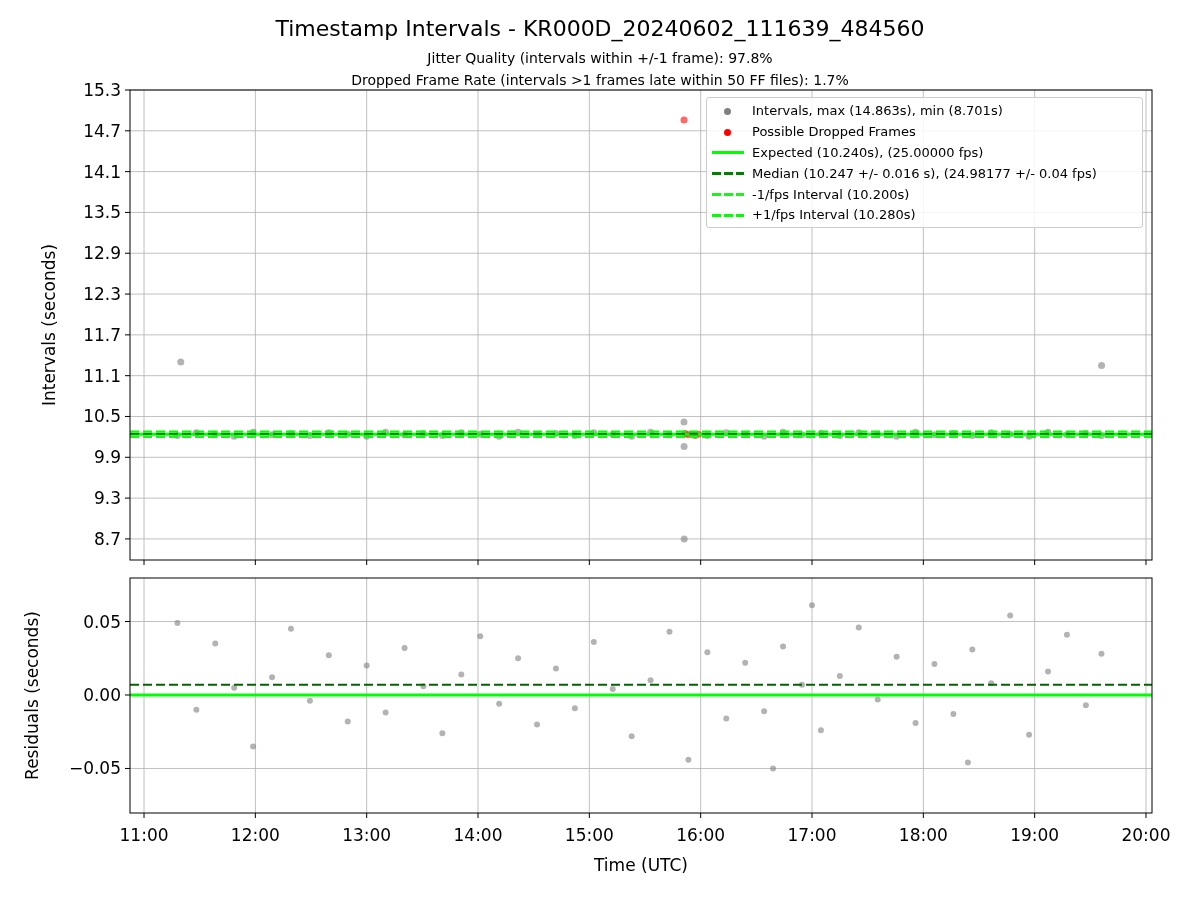 The width and height of the screenshot is (1200, 900). Describe the element at coordinates (102, 90) in the screenshot. I see `tick-label: 15.3` at that location.